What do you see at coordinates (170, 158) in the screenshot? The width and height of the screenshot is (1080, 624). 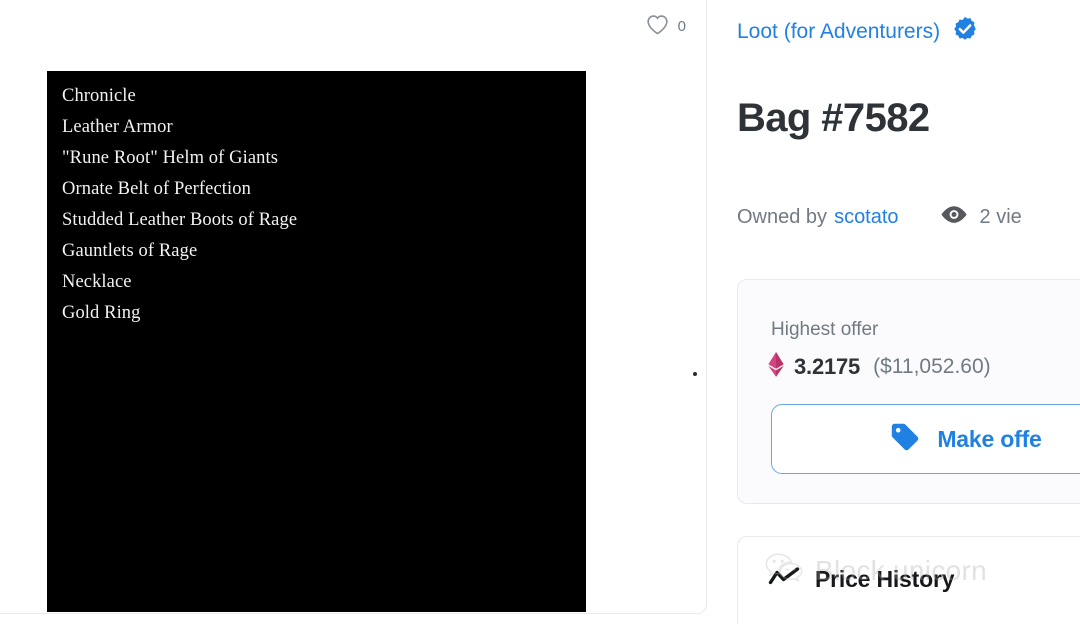 I see `loot-item: "Rune Root" Helm of Giants` at bounding box center [170, 158].